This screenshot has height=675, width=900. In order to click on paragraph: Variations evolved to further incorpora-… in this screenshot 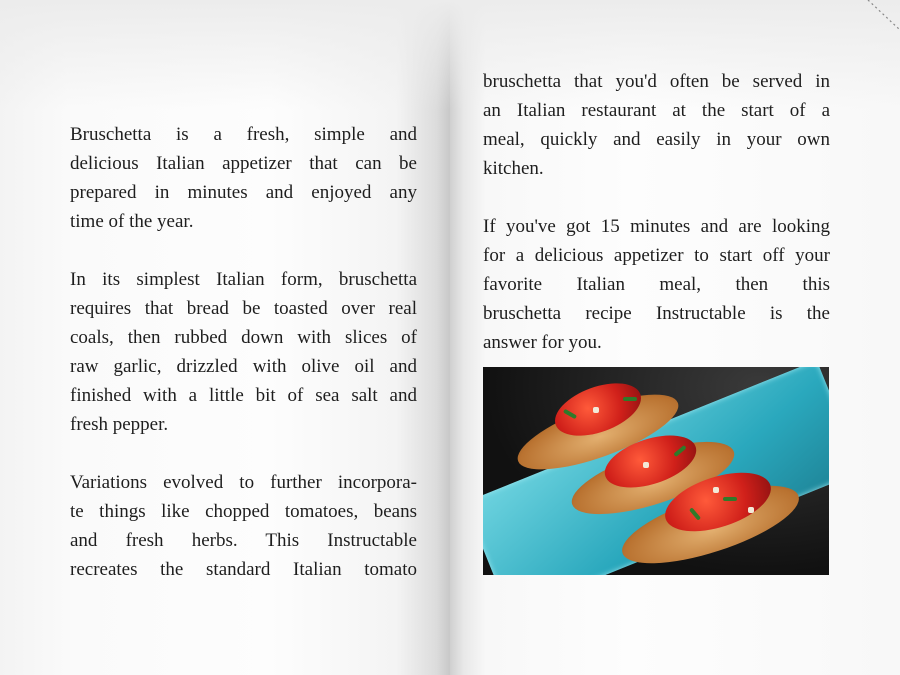, I will do `click(243, 526)`.